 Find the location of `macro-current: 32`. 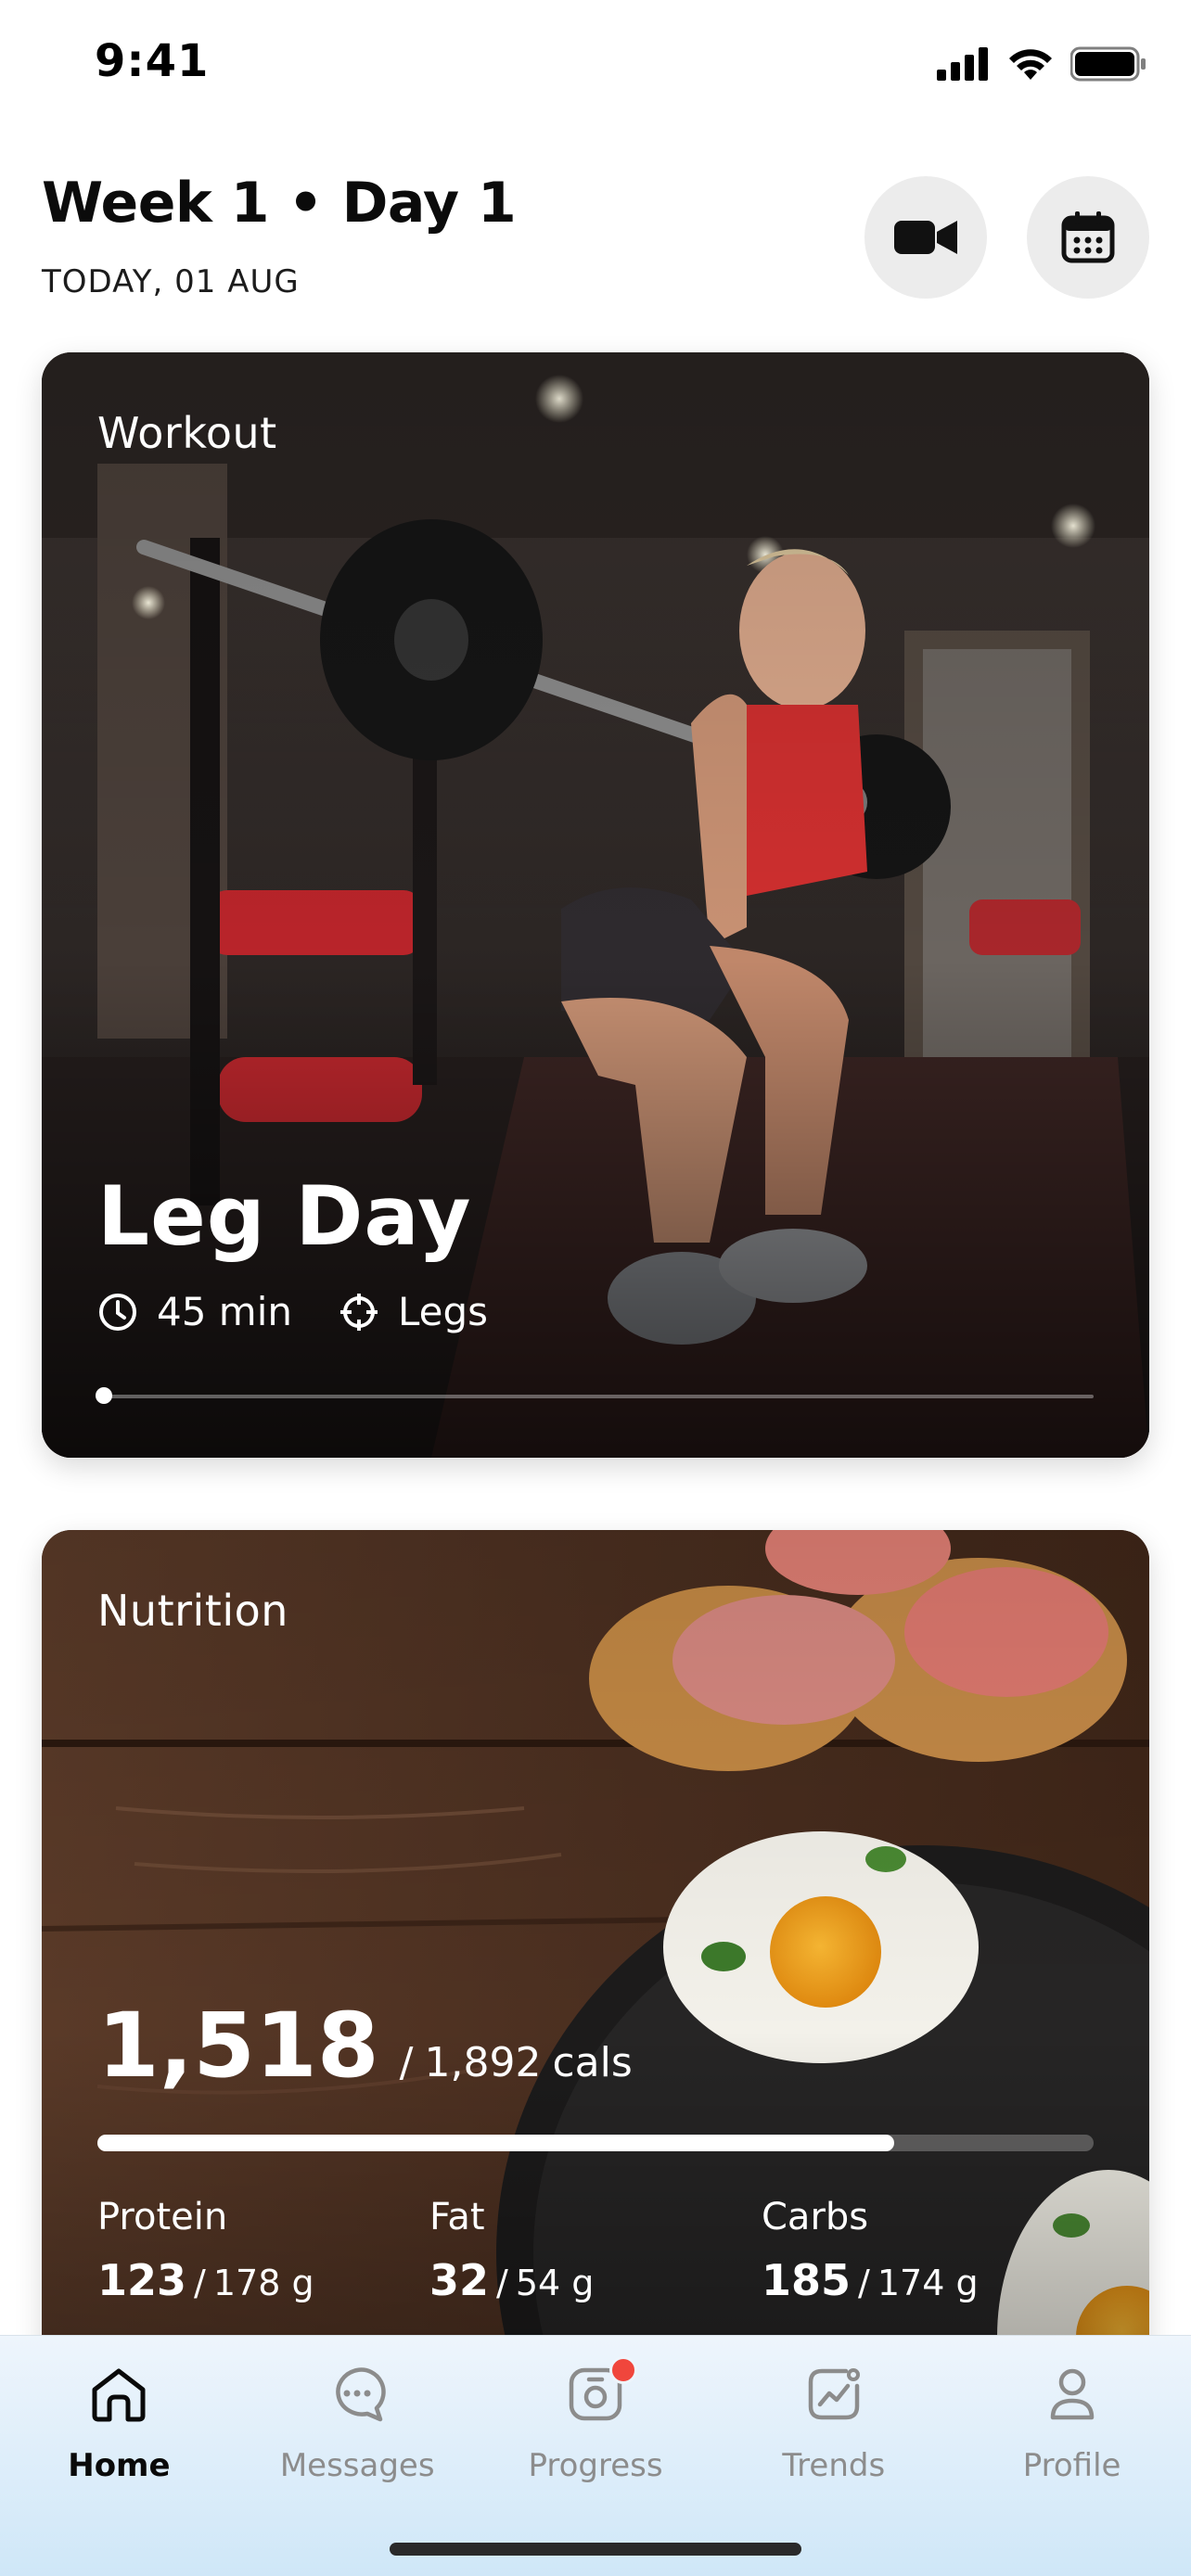

macro-current: 32 is located at coordinates (459, 2280).